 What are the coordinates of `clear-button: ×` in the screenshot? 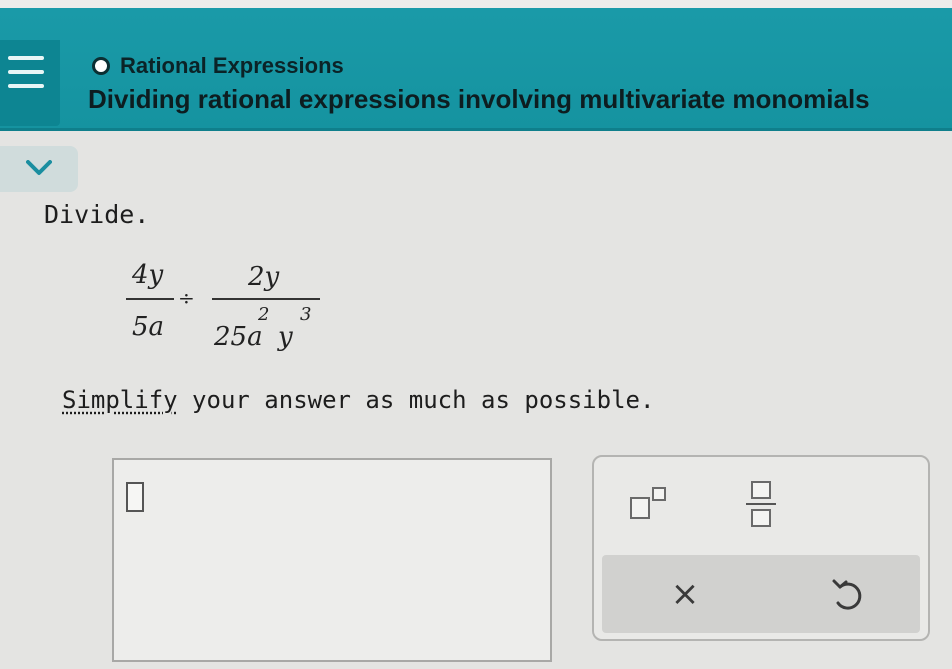 It's located at (685, 594).